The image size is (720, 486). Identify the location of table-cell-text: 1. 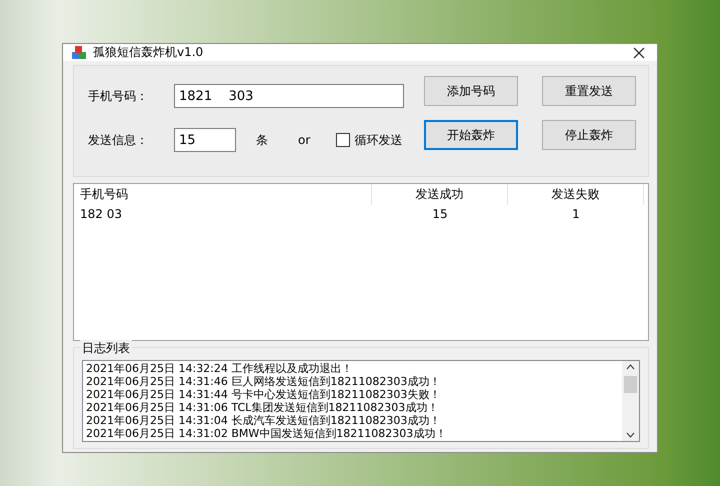
(576, 214).